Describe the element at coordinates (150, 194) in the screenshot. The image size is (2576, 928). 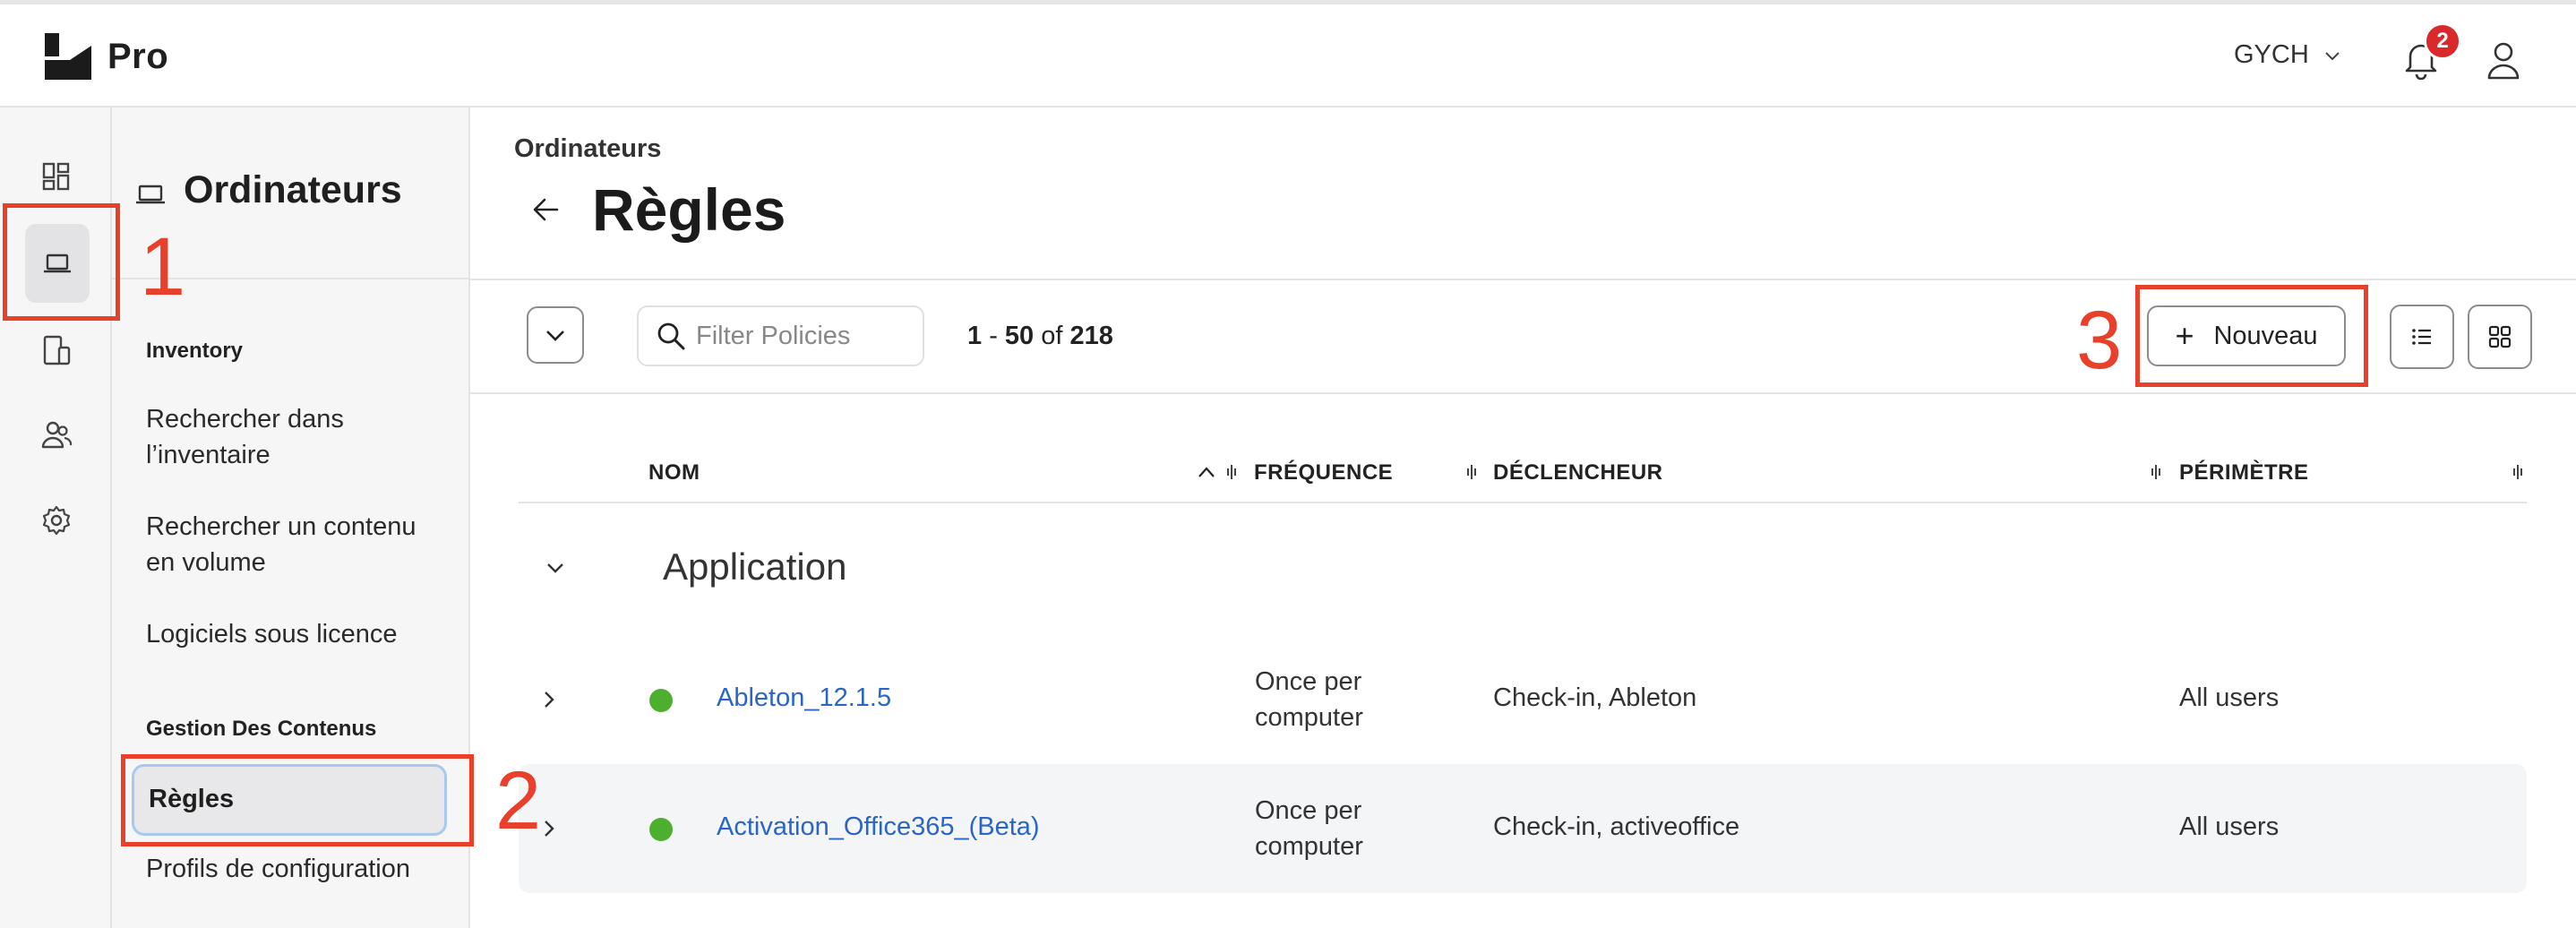
I see `laptop-icon` at that location.